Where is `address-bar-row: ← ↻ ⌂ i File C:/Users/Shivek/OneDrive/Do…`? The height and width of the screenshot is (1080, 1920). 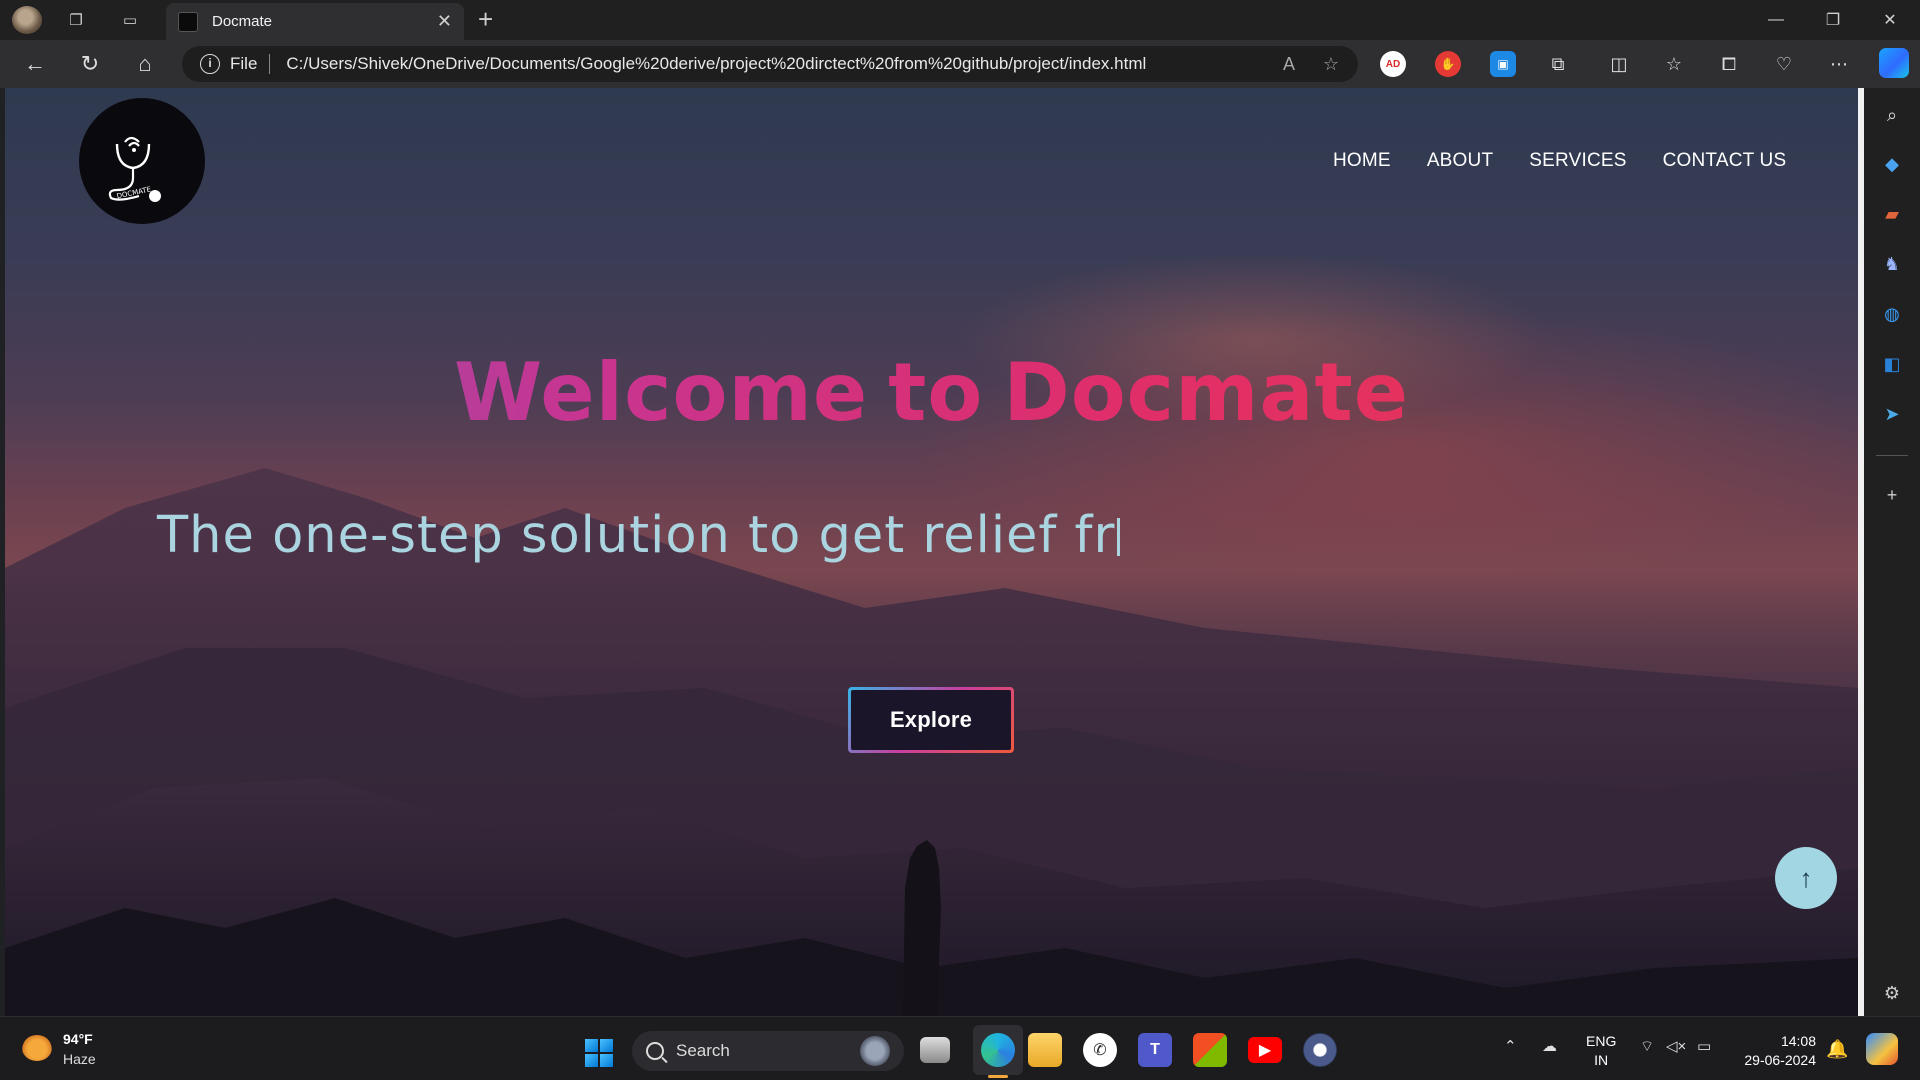
address-bar-row: ← ↻ ⌂ i File C:/Users/Shivek/OneDrive/Do… is located at coordinates (960, 64).